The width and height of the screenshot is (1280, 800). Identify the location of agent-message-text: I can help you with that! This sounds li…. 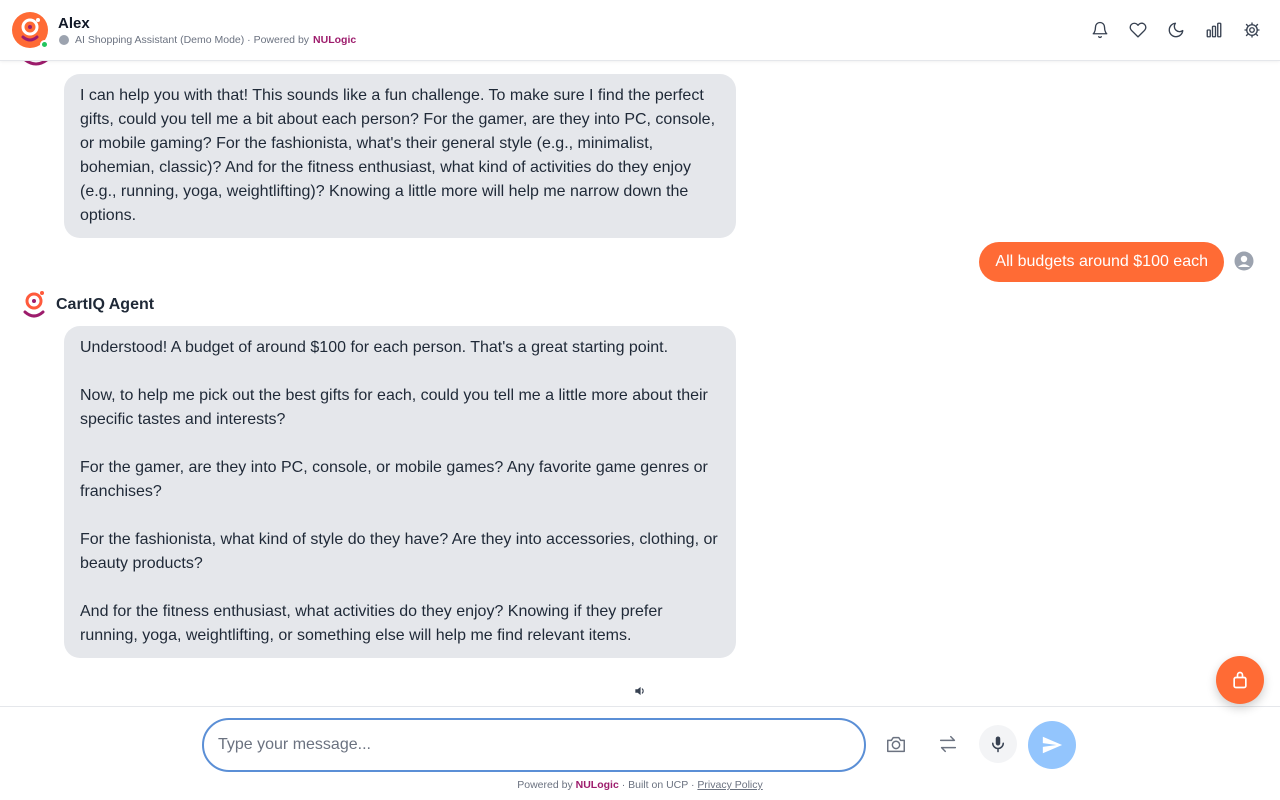
(400, 155).